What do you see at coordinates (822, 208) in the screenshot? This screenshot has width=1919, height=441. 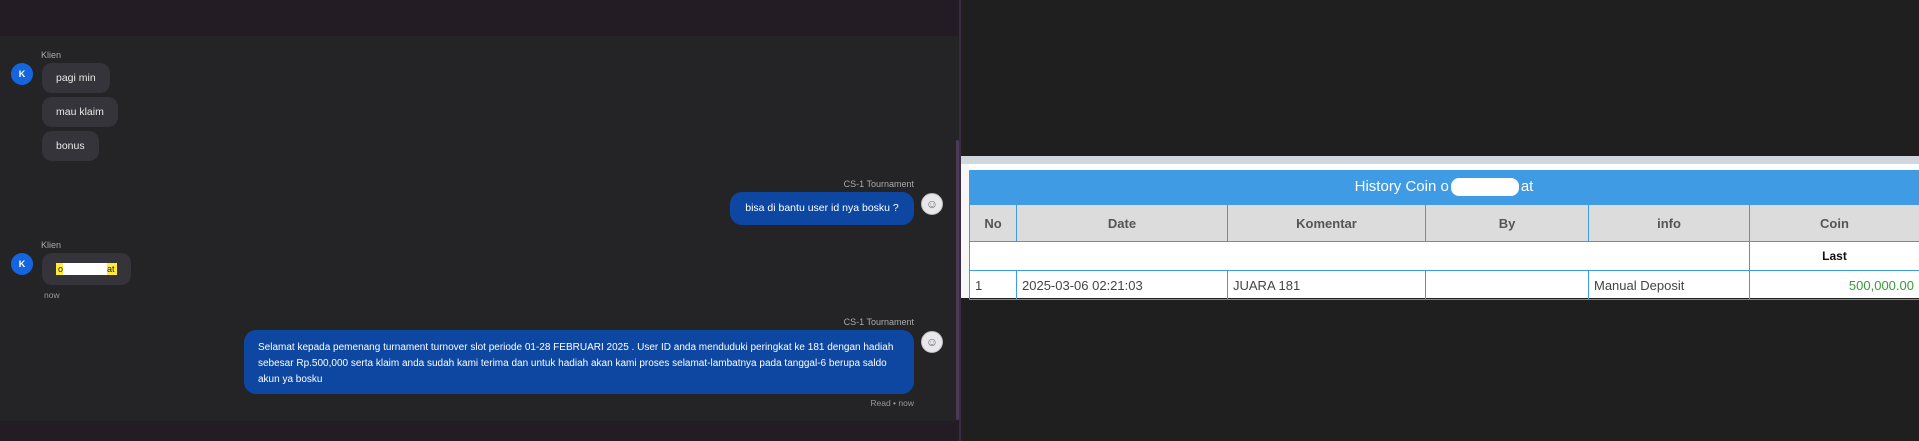 I see `message-bubble-outgoing: bisa di bantu user id nya bosku ?` at bounding box center [822, 208].